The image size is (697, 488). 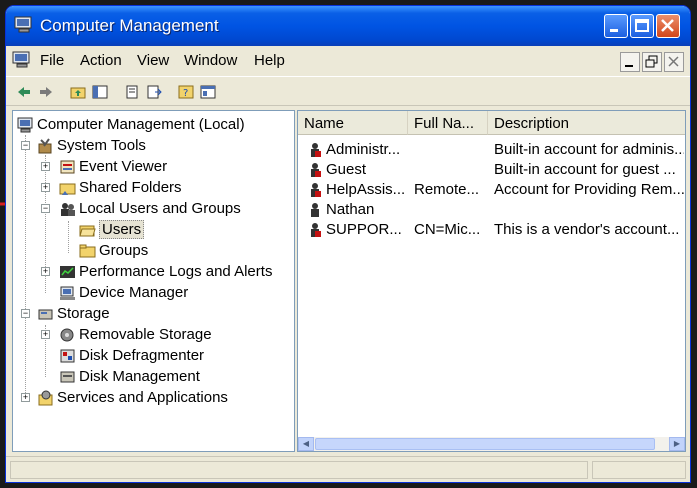 What do you see at coordinates (269, 60) in the screenshot?
I see `menu-help: Help` at bounding box center [269, 60].